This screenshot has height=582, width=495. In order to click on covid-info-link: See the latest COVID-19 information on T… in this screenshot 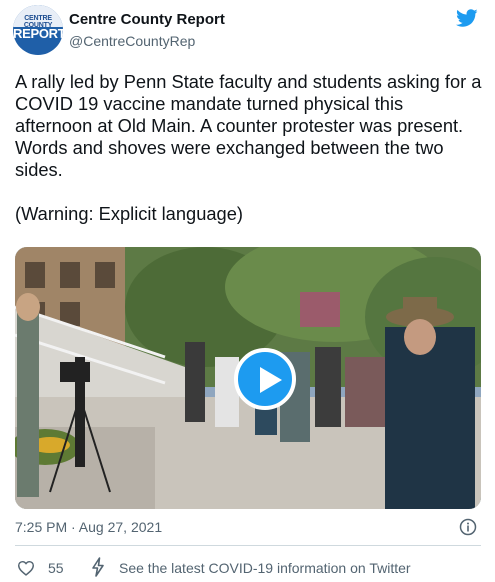, I will do `click(265, 568)`.